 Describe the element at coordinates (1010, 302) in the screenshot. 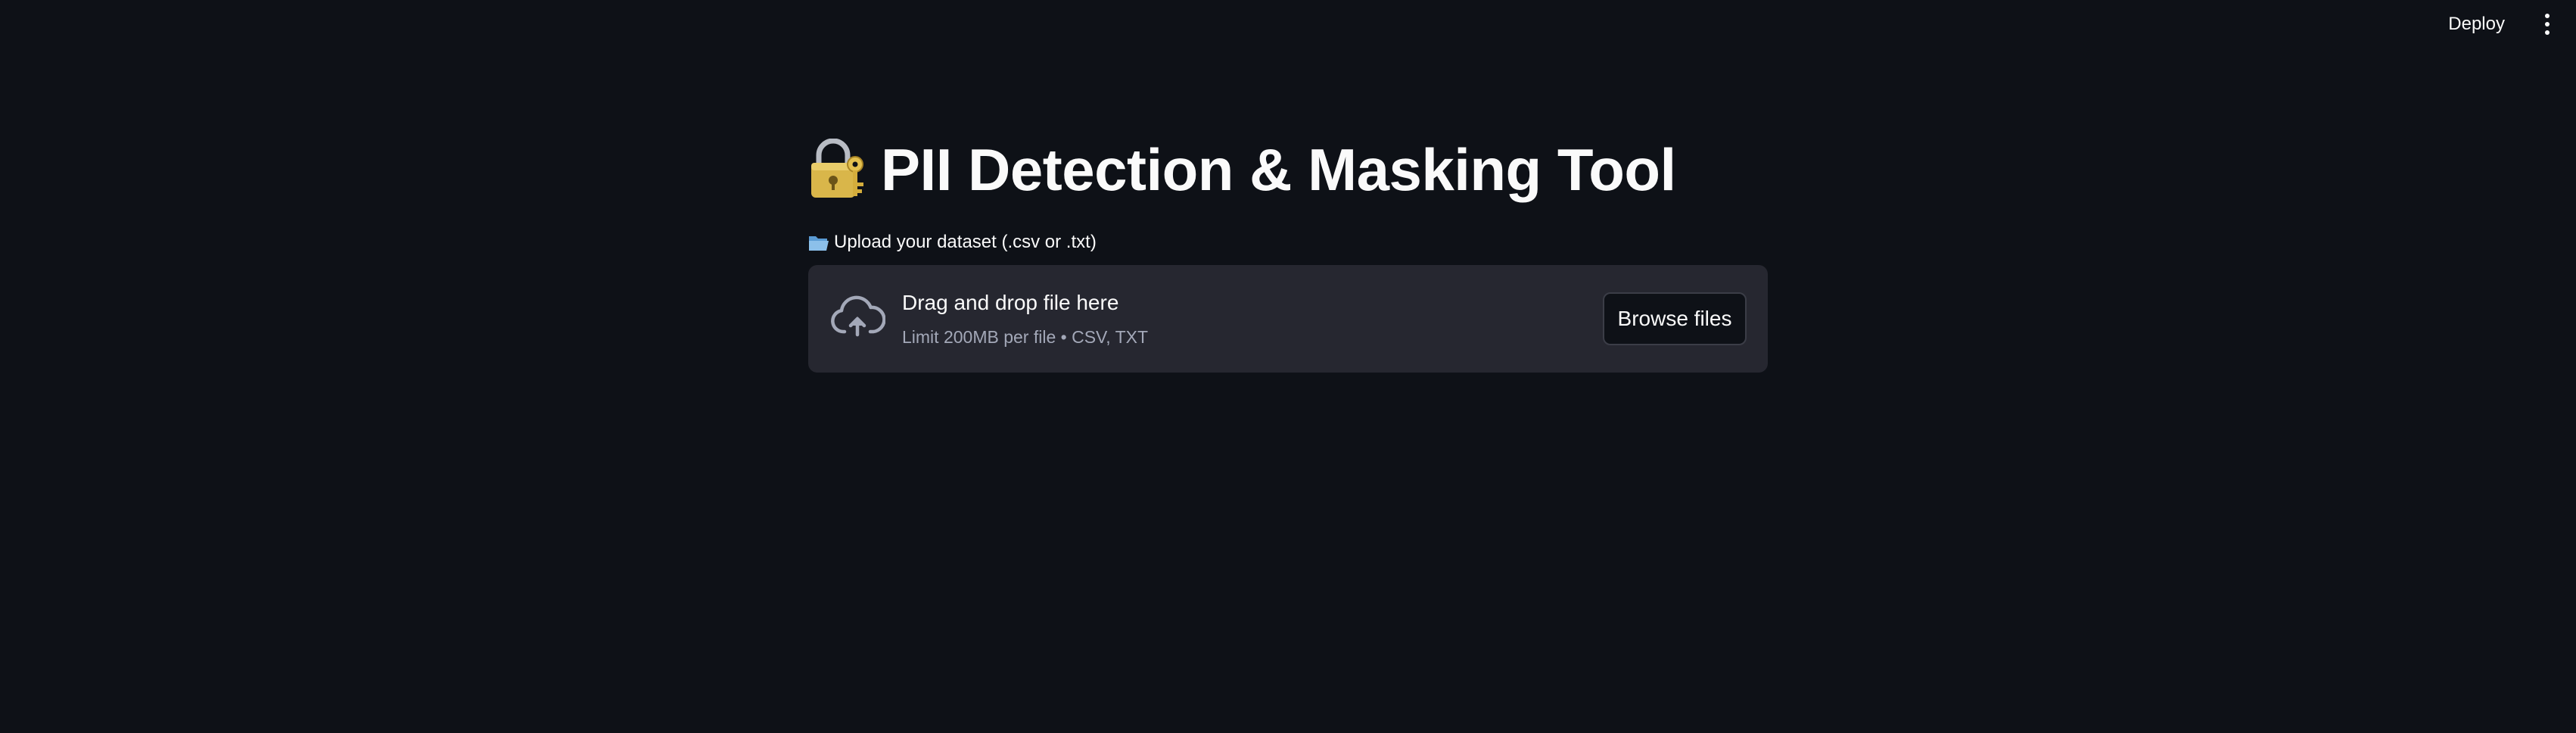

I see `dropzone-title: Drag and drop file here` at that location.